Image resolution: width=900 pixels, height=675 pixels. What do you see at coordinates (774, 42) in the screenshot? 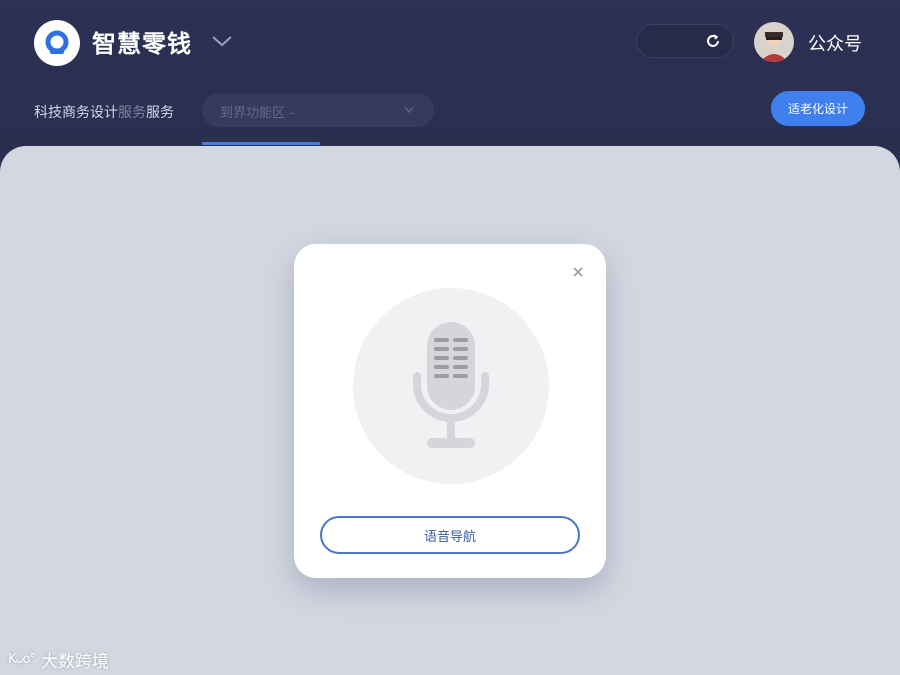
I see `avatar` at bounding box center [774, 42].